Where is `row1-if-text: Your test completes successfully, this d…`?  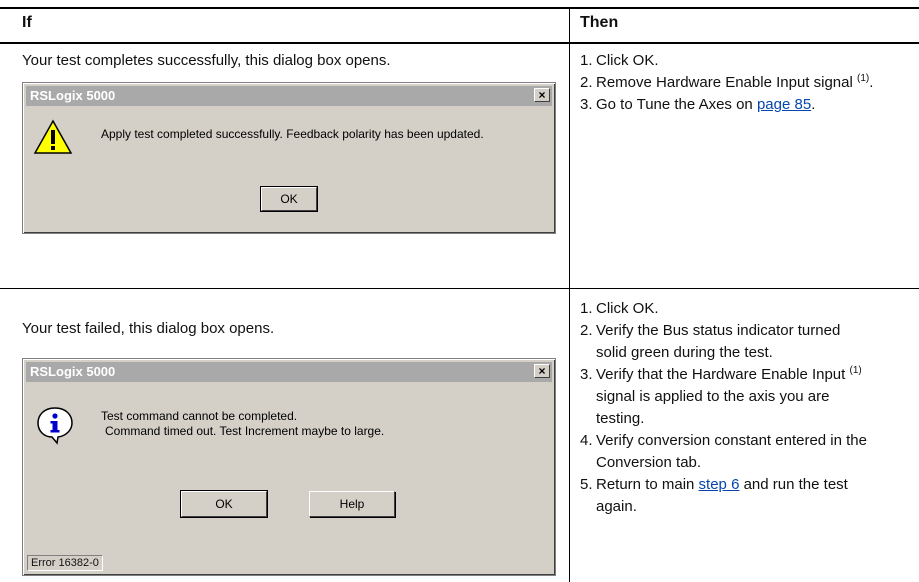 row1-if-text: Your test completes successfully, this d… is located at coordinates (206, 60).